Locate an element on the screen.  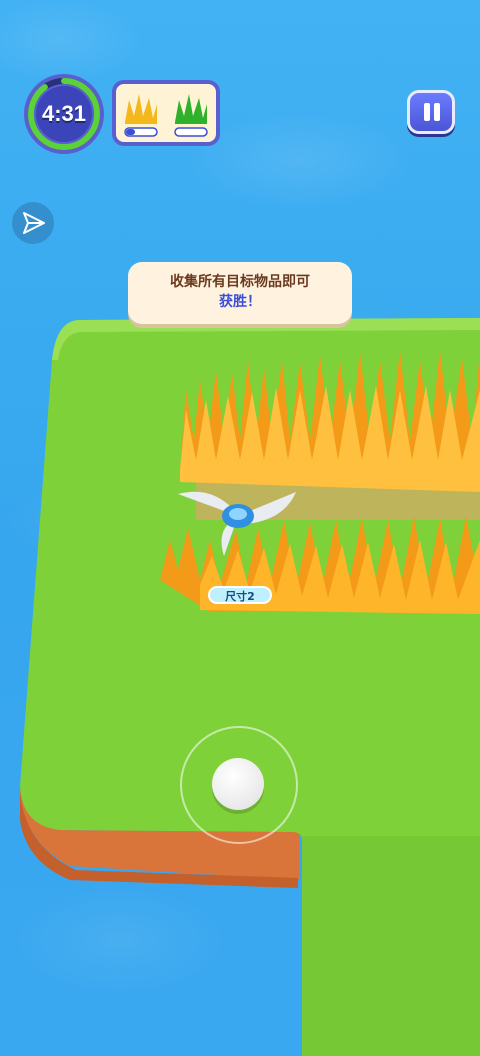
player-size-label: 尺寸2 is located at coordinates (240, 595).